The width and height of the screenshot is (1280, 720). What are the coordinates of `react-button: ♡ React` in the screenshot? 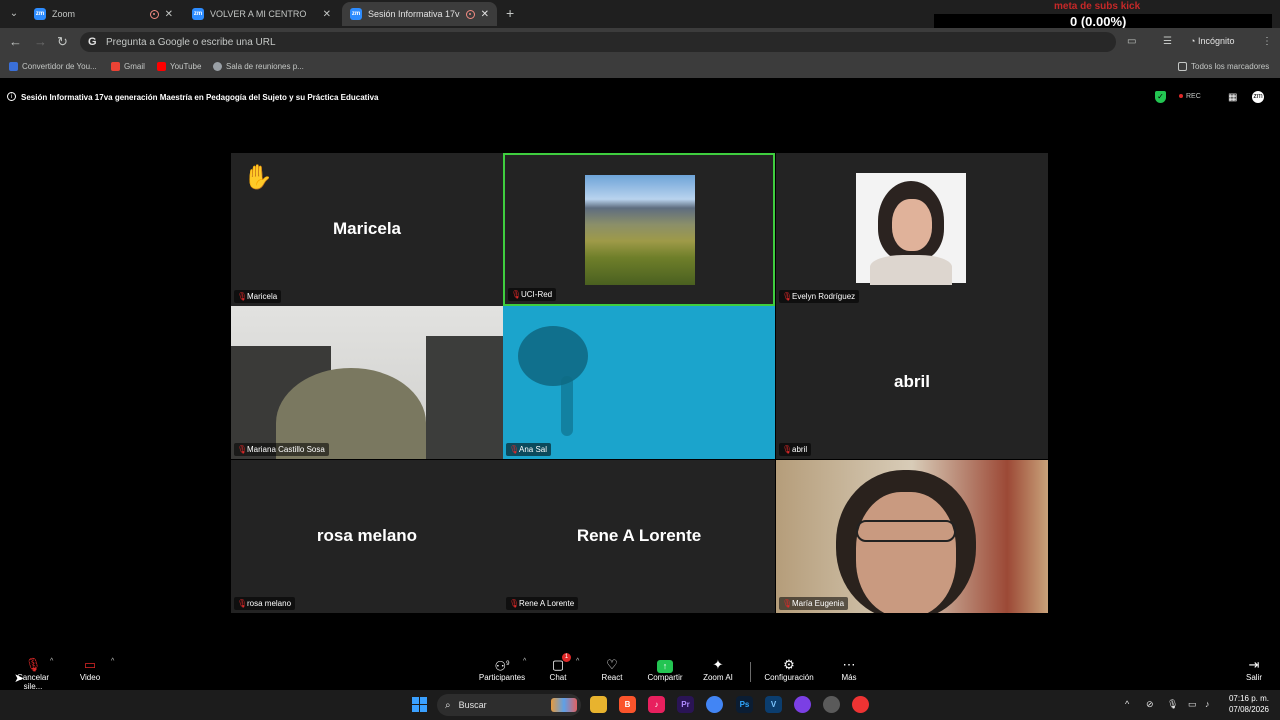 It's located at (612, 669).